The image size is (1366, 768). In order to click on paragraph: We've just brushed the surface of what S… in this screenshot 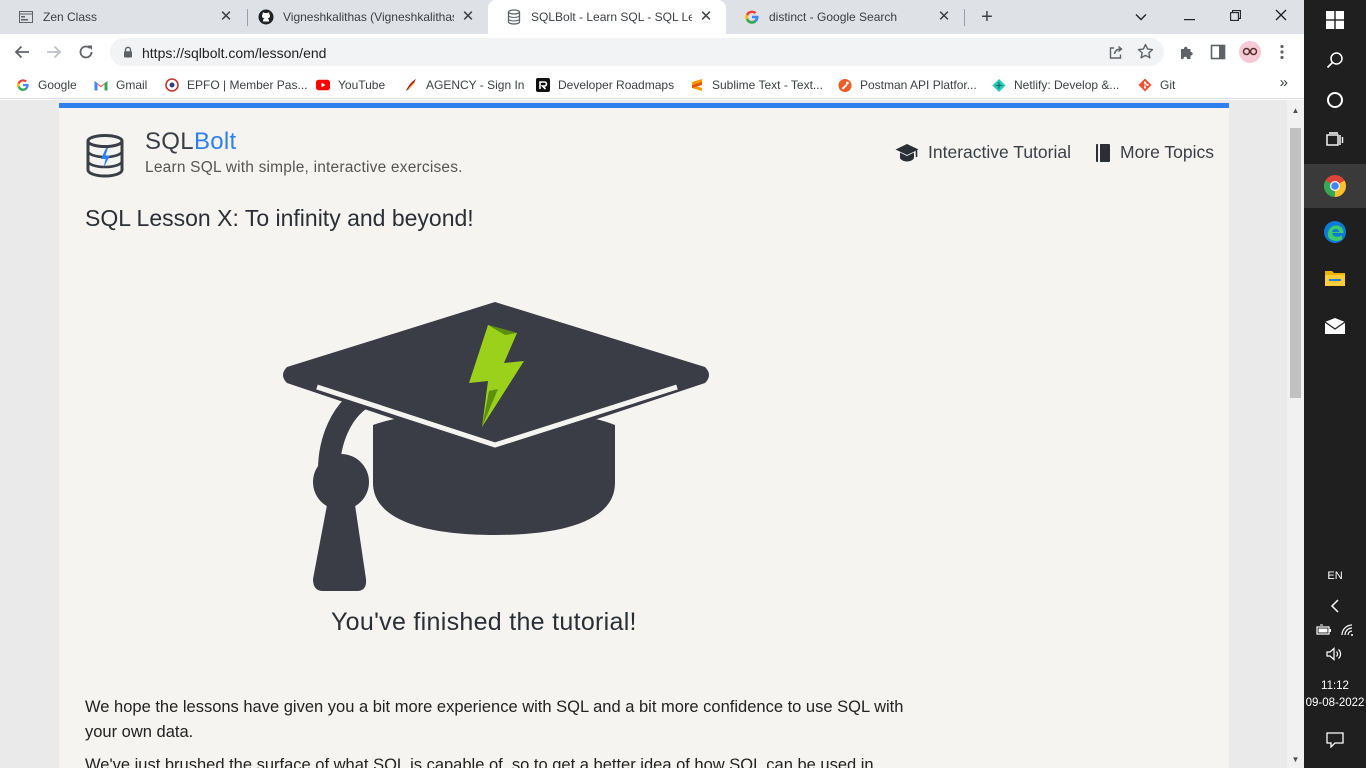, I will do `click(479, 762)`.